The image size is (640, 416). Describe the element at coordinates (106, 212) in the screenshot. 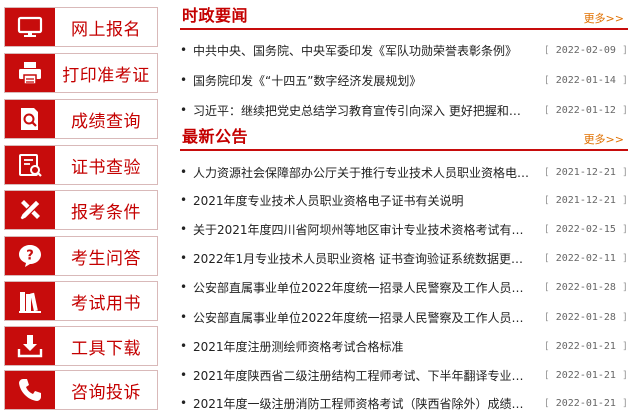

I see `nav-exam-requirements-label: 报考条件` at that location.